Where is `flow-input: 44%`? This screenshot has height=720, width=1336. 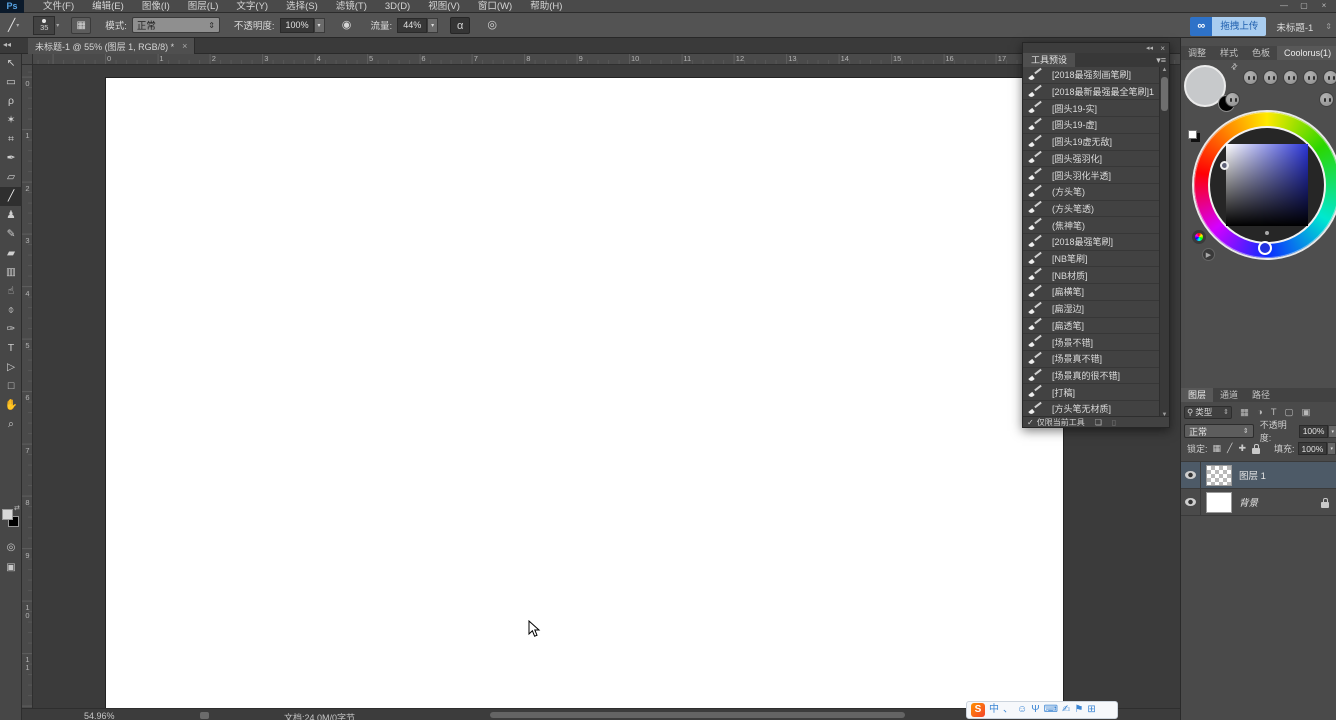
flow-input: 44% is located at coordinates (412, 25).